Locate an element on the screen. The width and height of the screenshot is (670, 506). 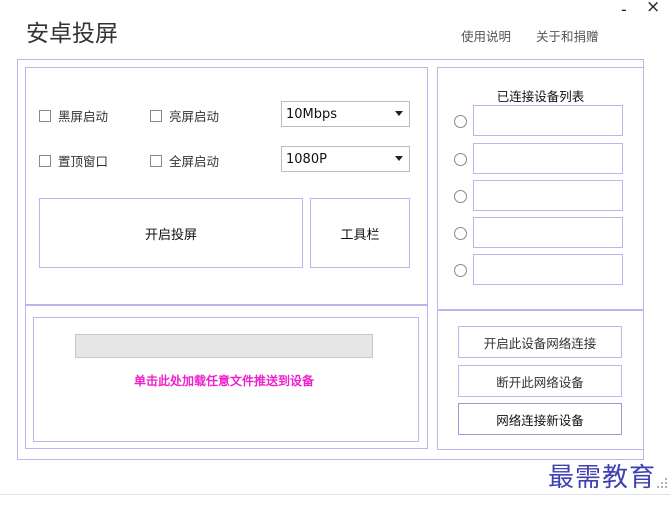
checkbox-label: 黑屏启动 is located at coordinates (83, 116).